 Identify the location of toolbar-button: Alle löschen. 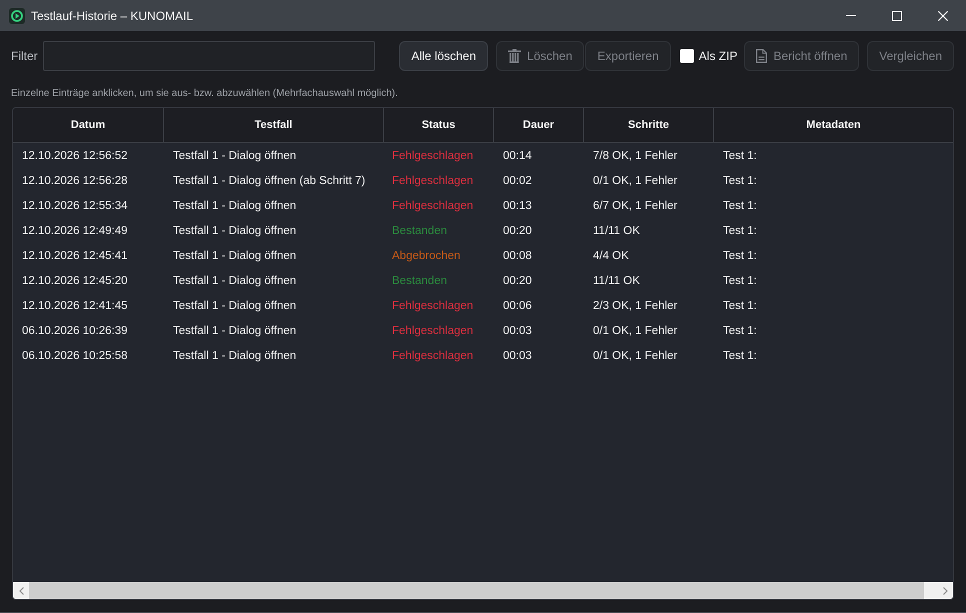
(443, 56).